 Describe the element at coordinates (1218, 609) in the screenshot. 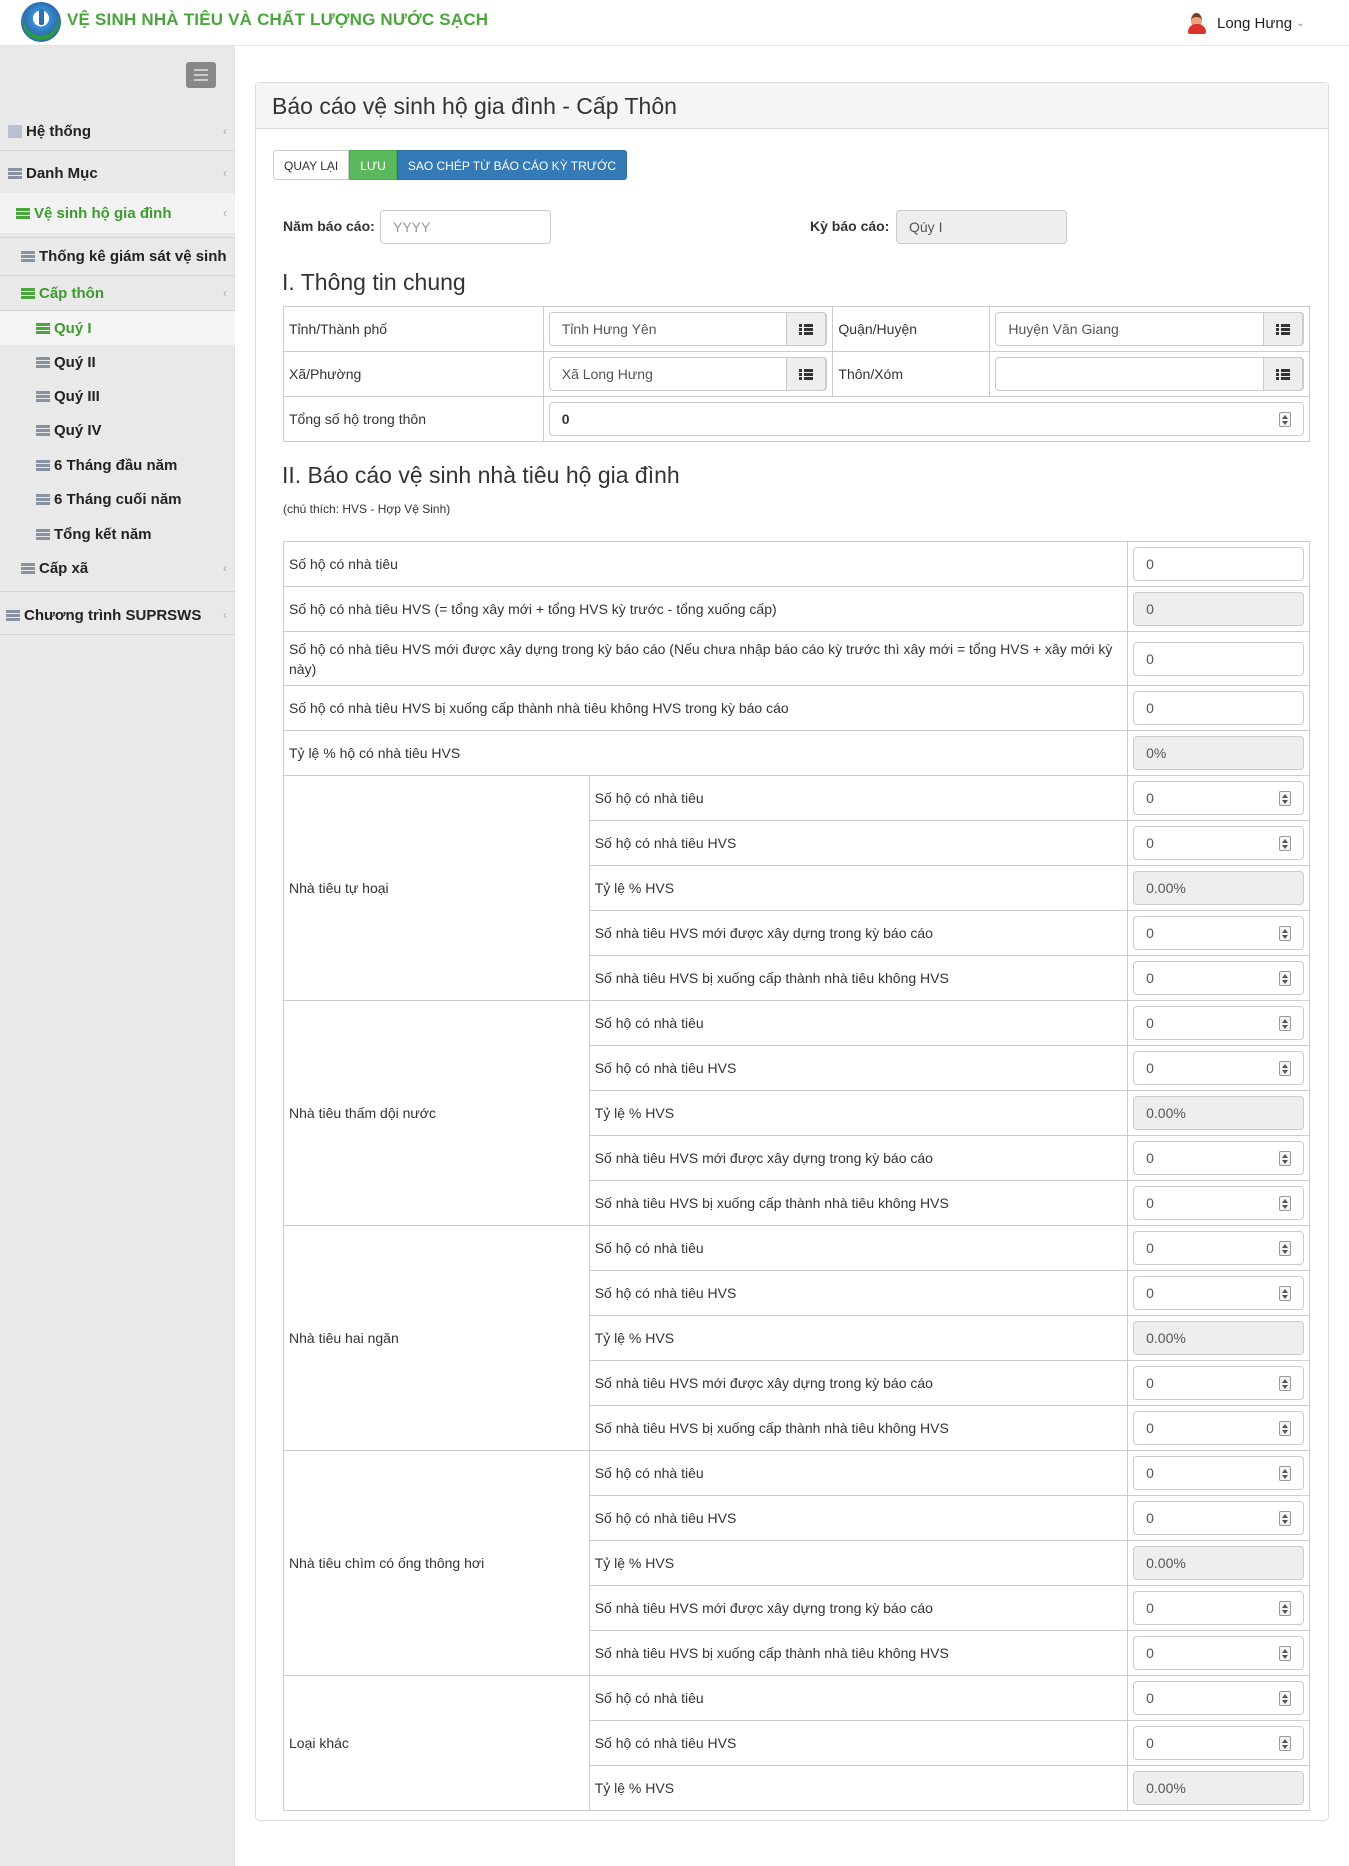

I see `summary-readonly: 0` at that location.